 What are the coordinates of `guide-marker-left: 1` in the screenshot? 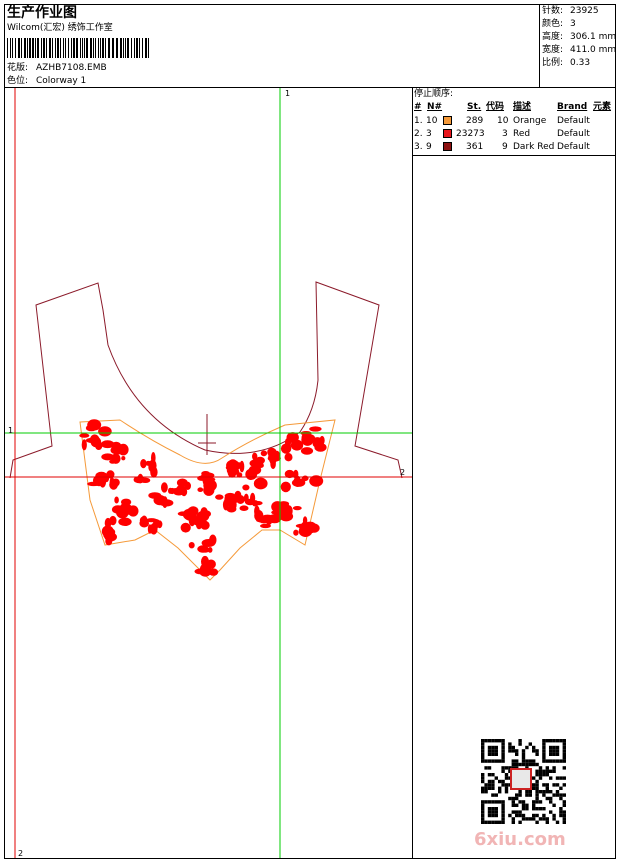 It's located at (11, 430).